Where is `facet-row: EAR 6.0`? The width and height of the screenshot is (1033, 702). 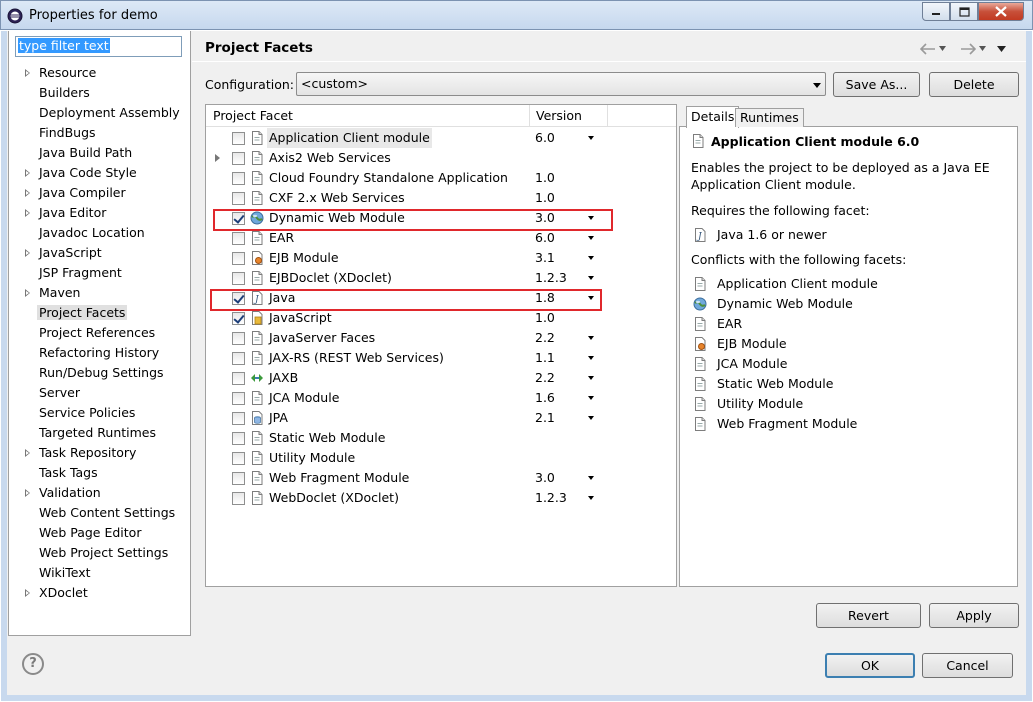
facet-row: EAR 6.0 is located at coordinates (441, 238).